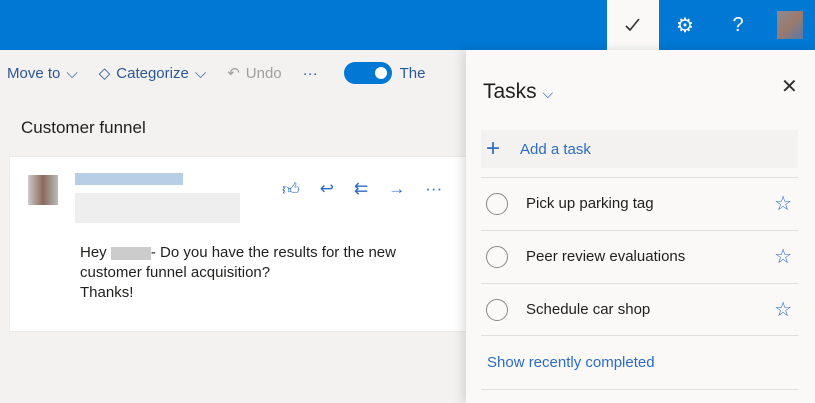  What do you see at coordinates (263, 73) in the screenshot?
I see `undo-label: Undo` at bounding box center [263, 73].